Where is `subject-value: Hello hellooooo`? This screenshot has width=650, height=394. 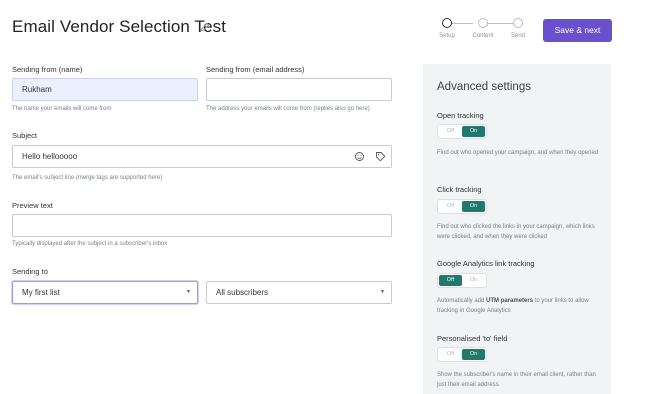
subject-value: Hello hellooooo is located at coordinates (50, 156).